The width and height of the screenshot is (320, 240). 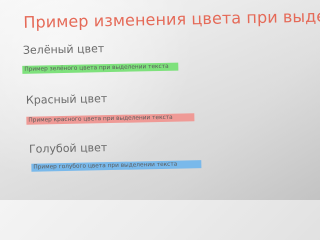 What do you see at coordinates (63, 49) in the screenshot?
I see `green-section-heading: Зелёный цвет` at bounding box center [63, 49].